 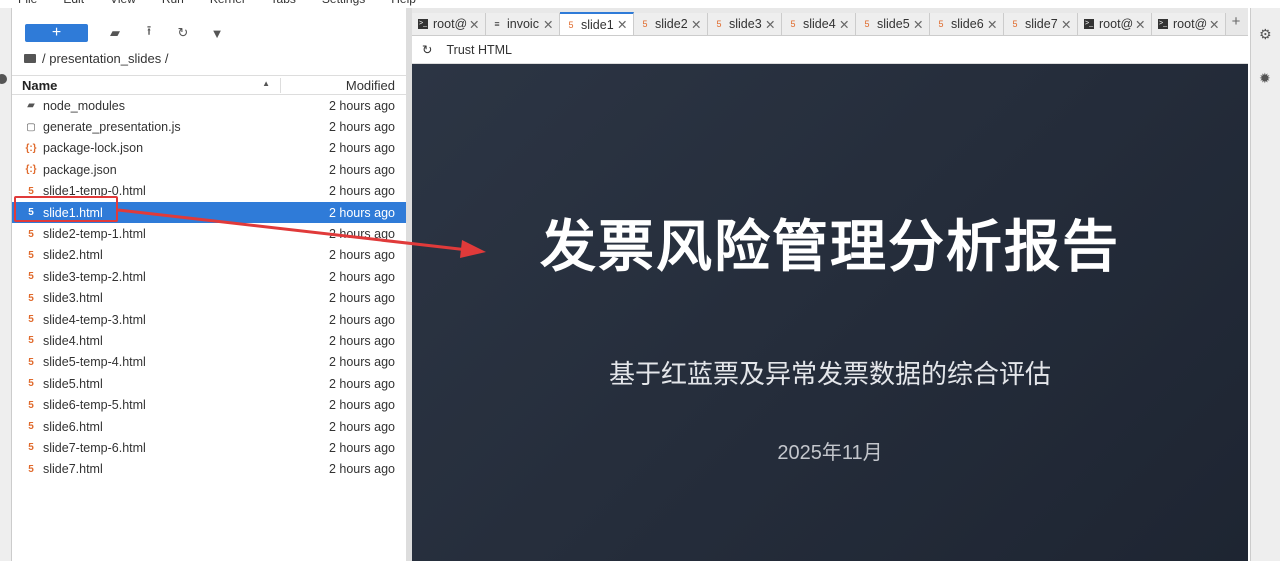 I want to click on tab-label: slide6, so click(x=967, y=24).